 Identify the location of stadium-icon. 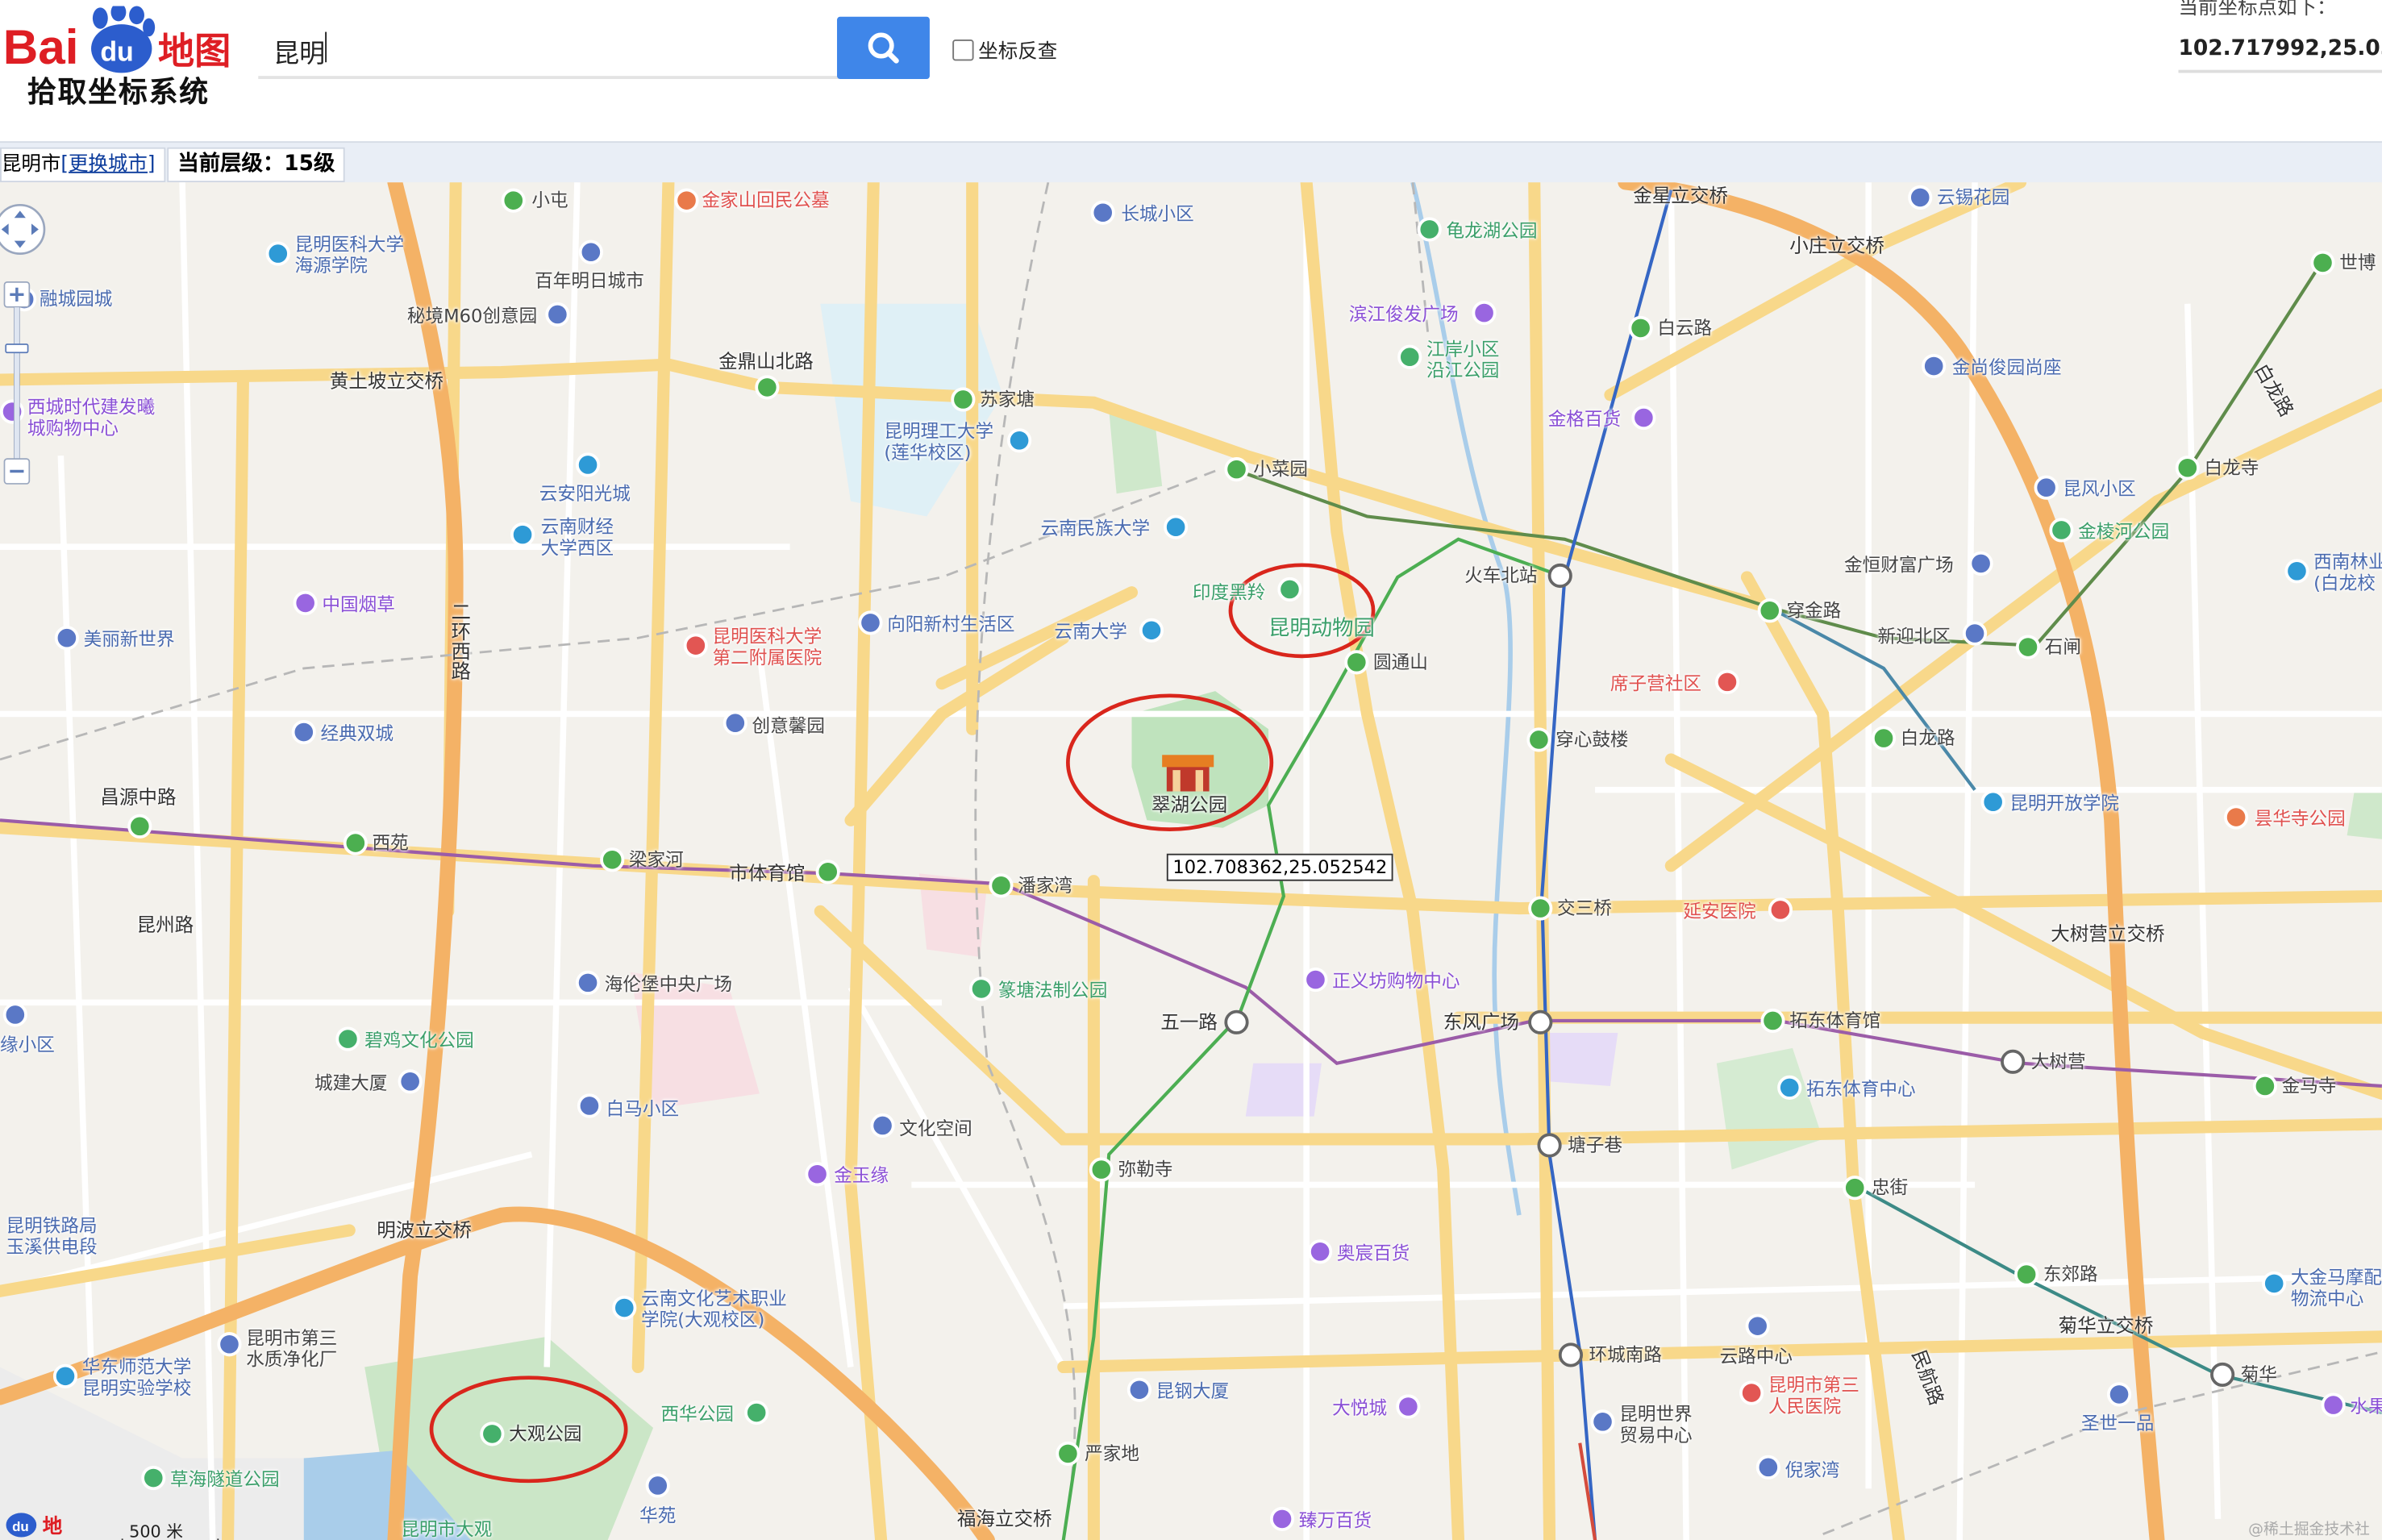
(1789, 1087).